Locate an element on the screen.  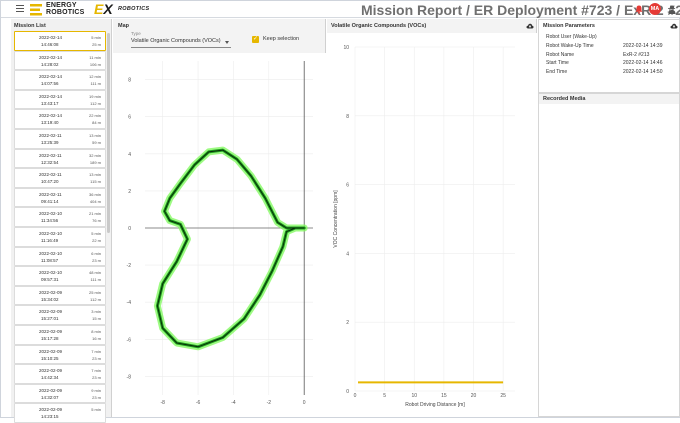
keep-selection-checkbox: ✓ is located at coordinates (255, 39).